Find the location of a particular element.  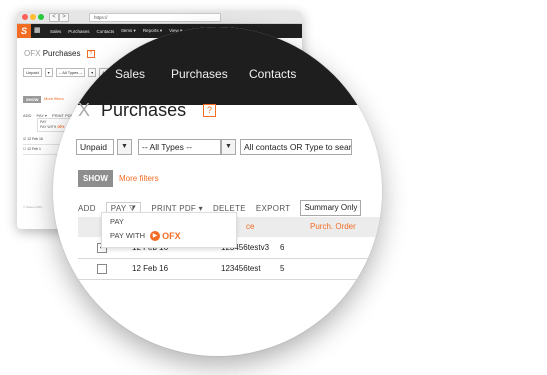

ofx-logo: OFX is located at coordinates (61, 127).